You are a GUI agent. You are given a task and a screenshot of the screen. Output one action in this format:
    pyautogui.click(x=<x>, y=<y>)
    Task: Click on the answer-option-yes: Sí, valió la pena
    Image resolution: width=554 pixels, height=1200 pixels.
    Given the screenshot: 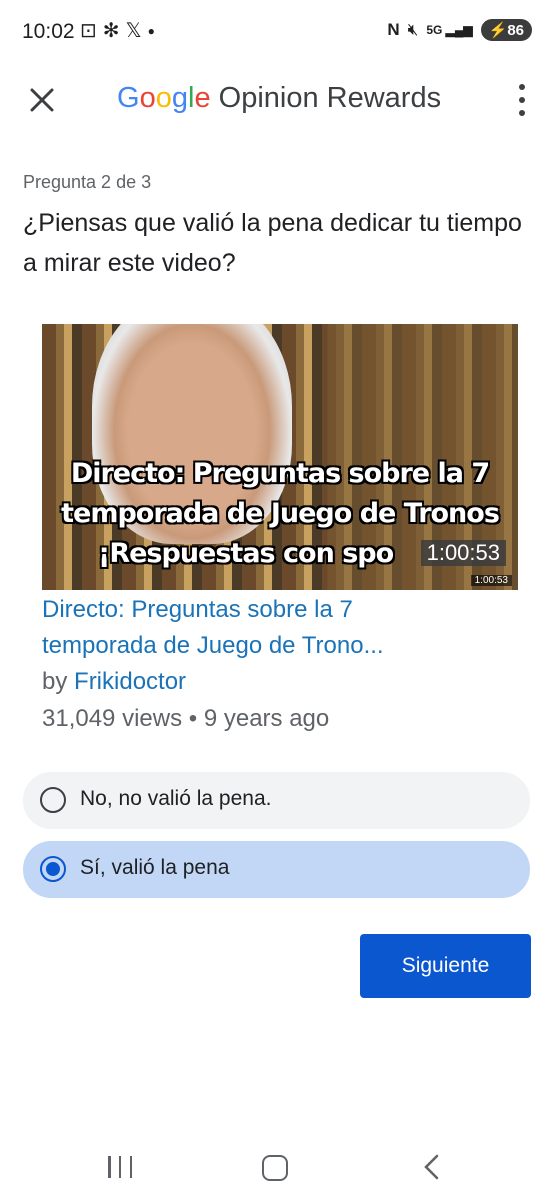 What is the action you would take?
    pyautogui.click(x=276, y=869)
    